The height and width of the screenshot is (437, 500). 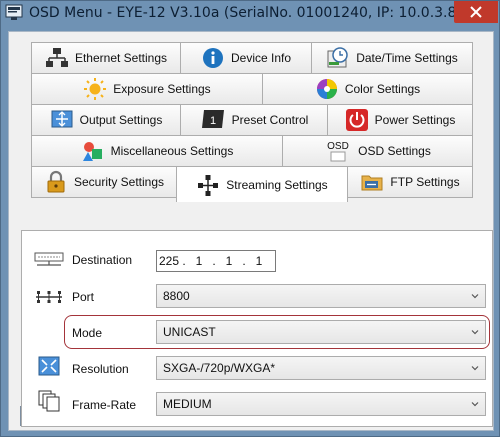 What do you see at coordinates (104, 405) in the screenshot?
I see `frame-rate-label: Frame-Rate` at bounding box center [104, 405].